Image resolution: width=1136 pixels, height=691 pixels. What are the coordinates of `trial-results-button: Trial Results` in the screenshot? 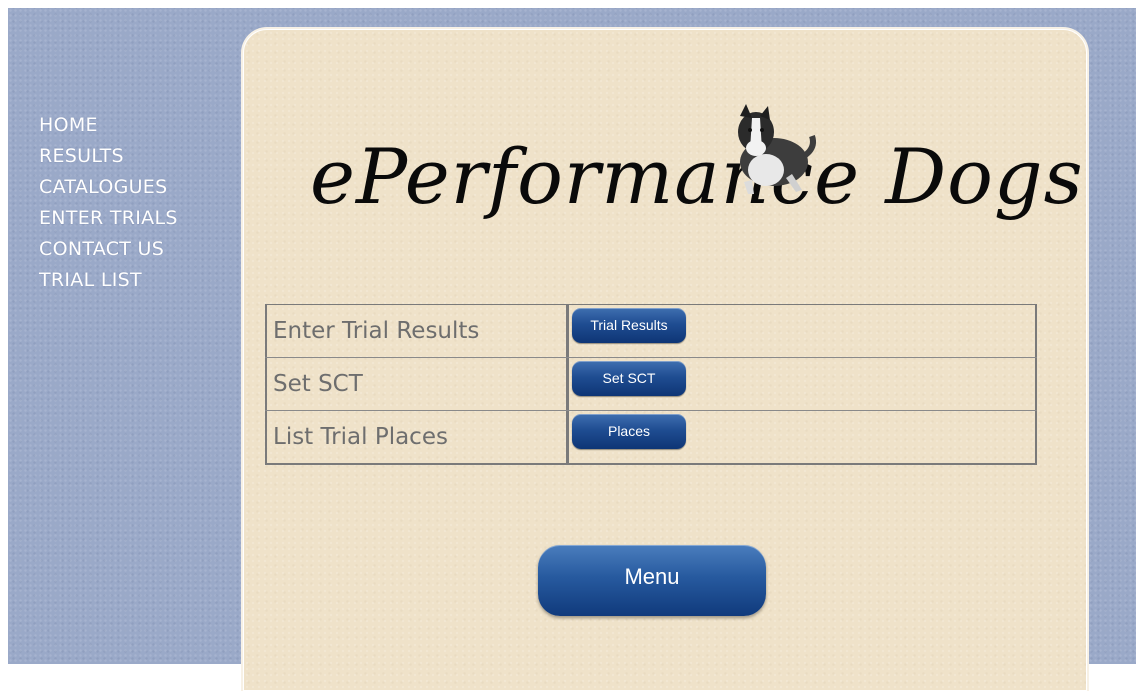 It's located at (629, 325).